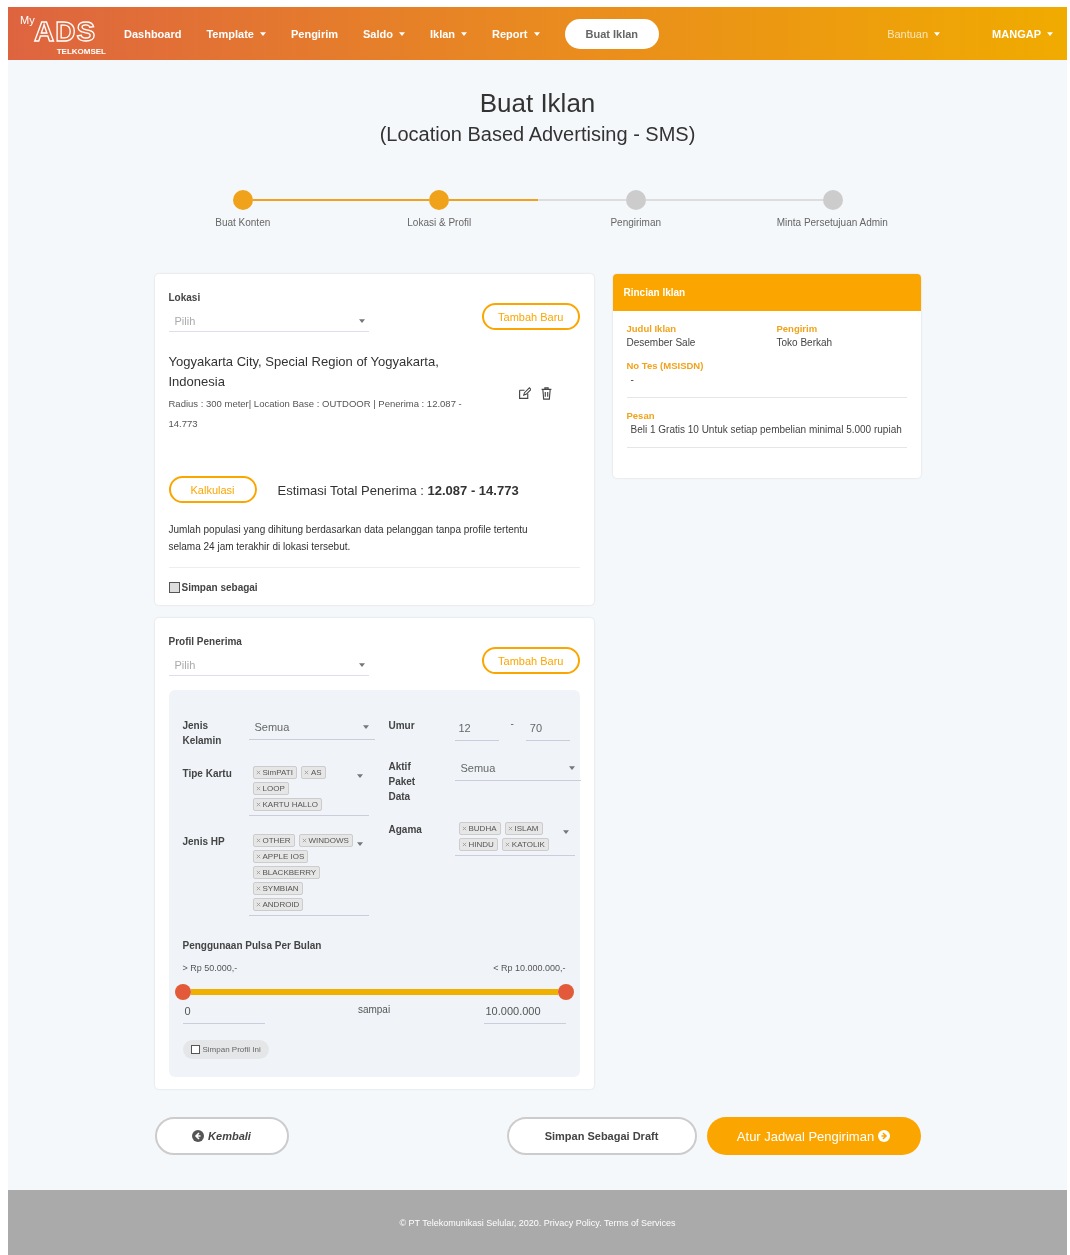  What do you see at coordinates (766, 292) in the screenshot?
I see `summary-header: Rincian Iklan` at bounding box center [766, 292].